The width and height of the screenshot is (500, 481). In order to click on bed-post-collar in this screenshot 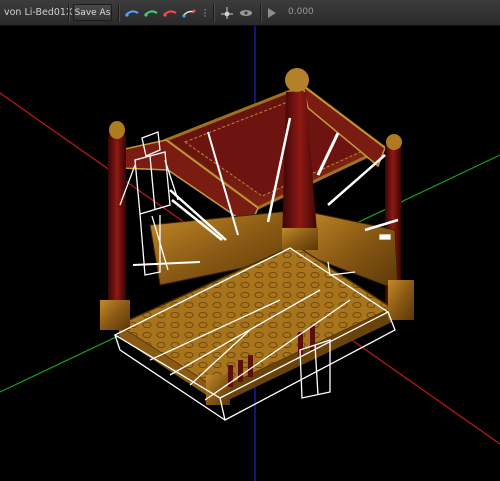, I will do `click(300, 239)`.